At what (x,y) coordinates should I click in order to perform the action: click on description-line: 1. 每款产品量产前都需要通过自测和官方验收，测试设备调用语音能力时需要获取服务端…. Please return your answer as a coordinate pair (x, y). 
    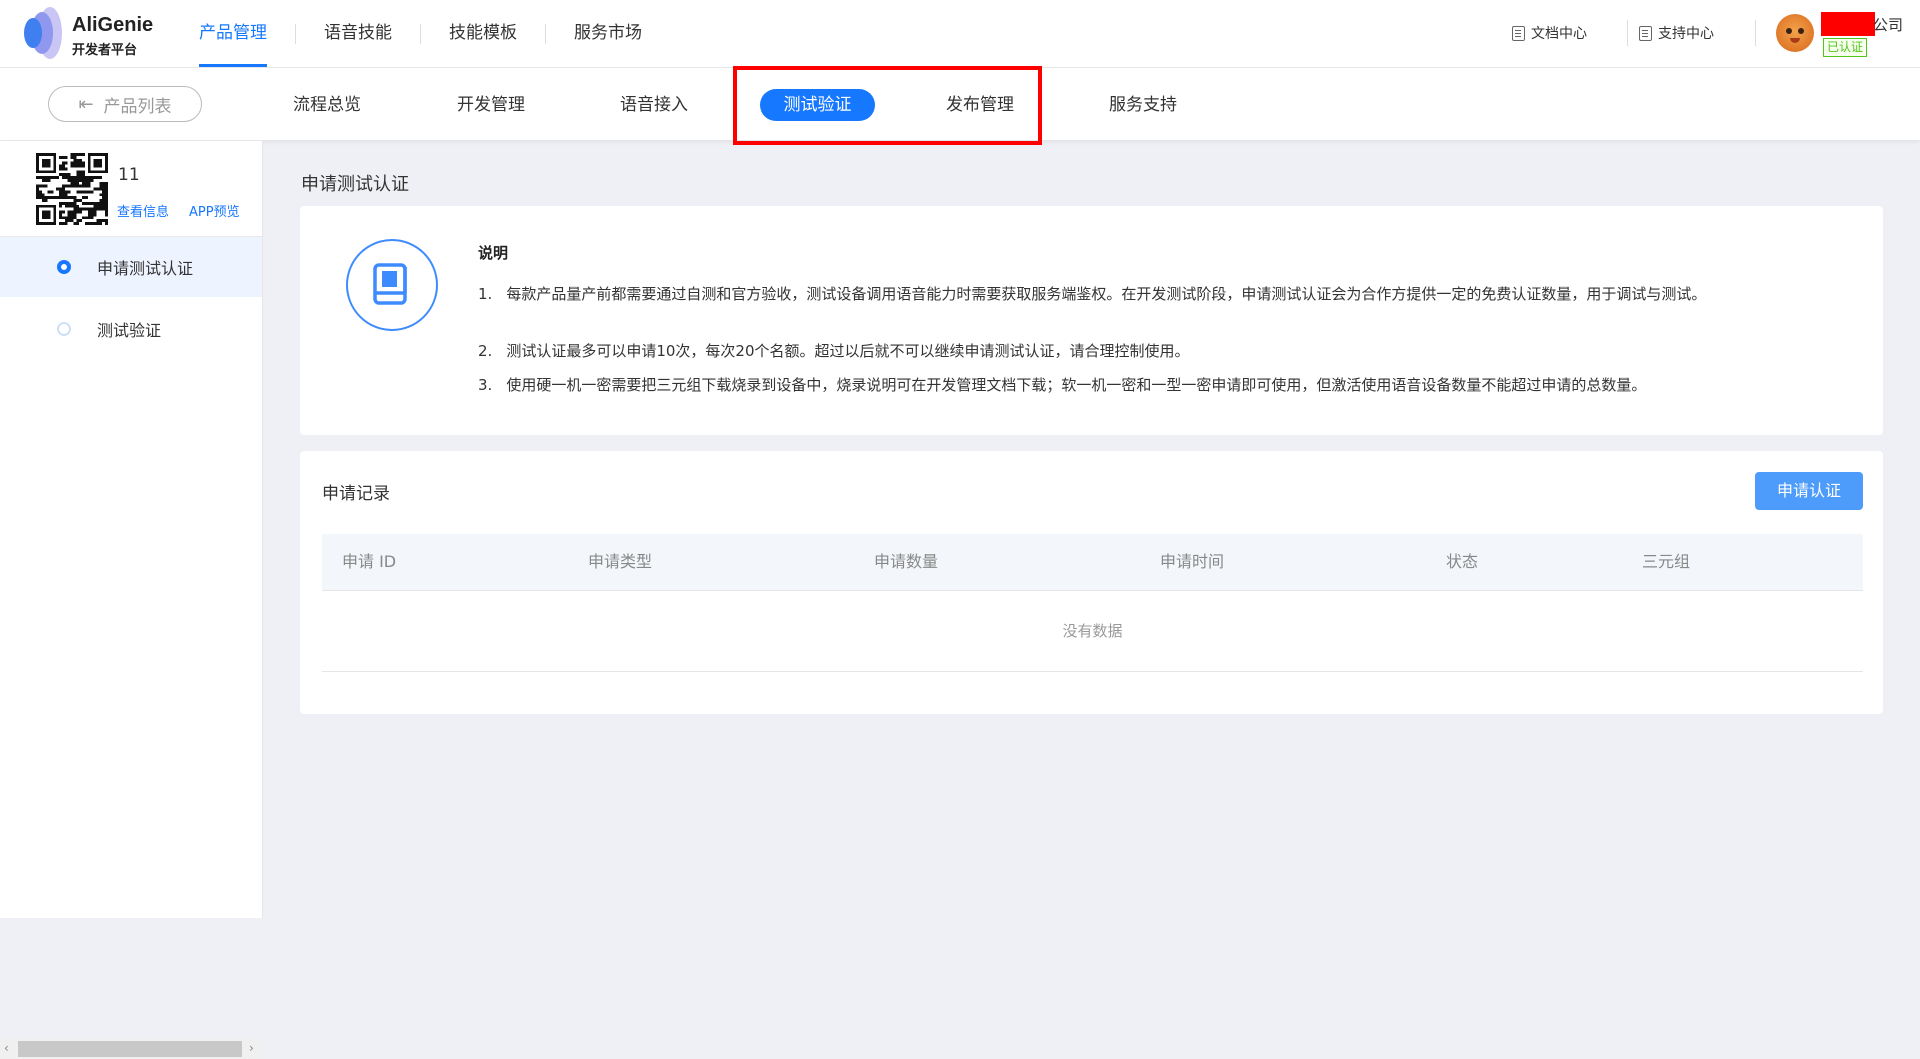
    Looking at the image, I should click on (1168, 294).